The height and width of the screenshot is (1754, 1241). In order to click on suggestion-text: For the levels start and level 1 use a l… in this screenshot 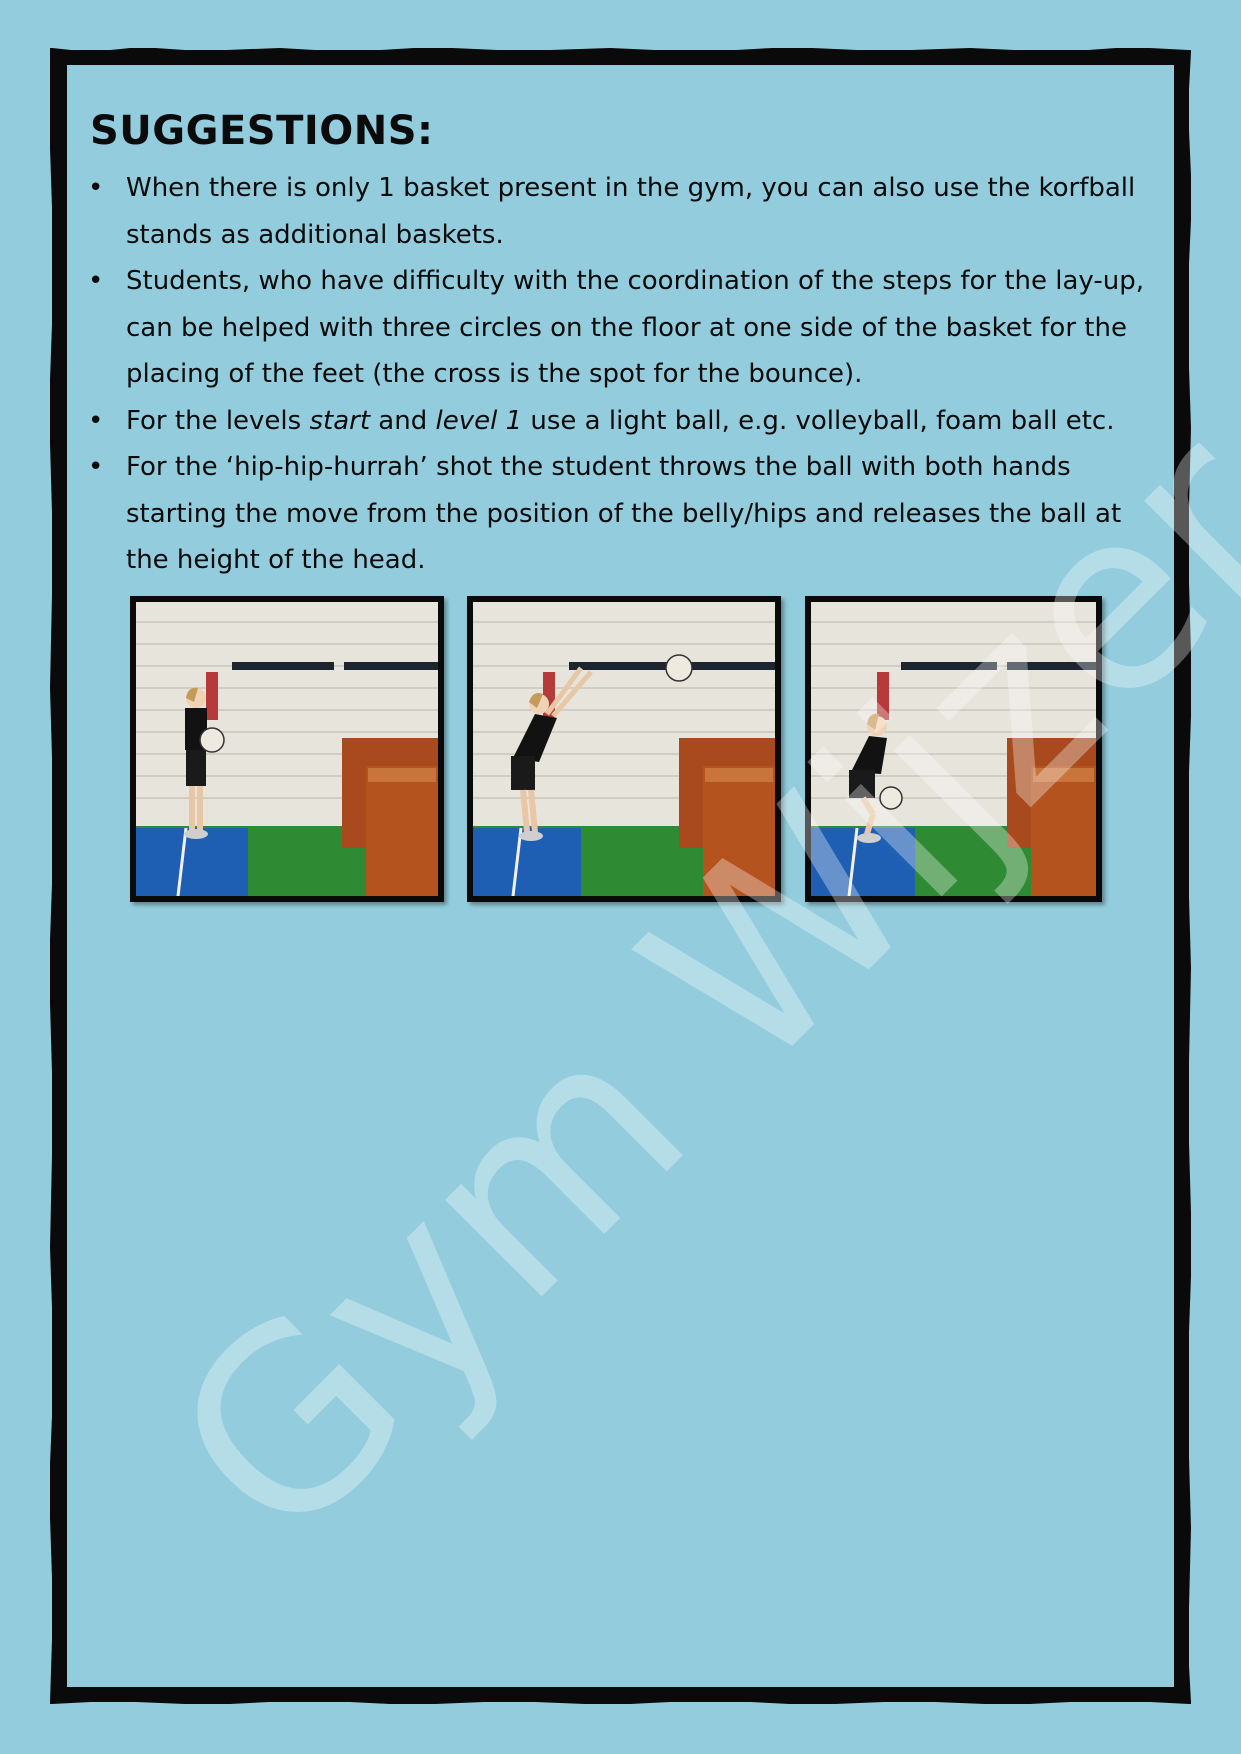, I will do `click(620, 421)`.